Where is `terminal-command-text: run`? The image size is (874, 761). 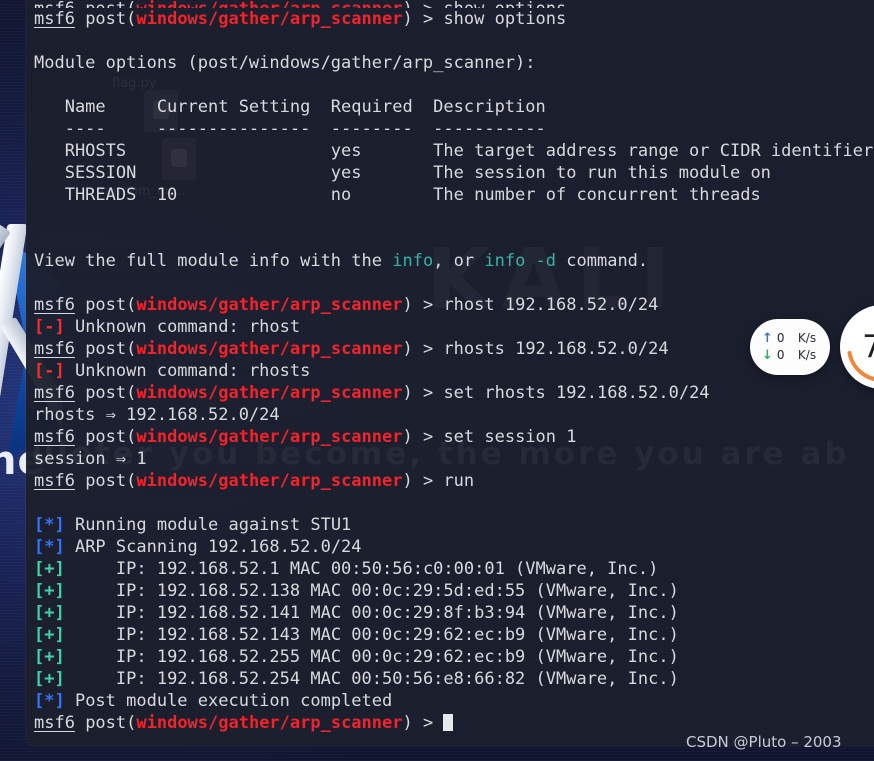
terminal-command-text: run is located at coordinates (459, 481).